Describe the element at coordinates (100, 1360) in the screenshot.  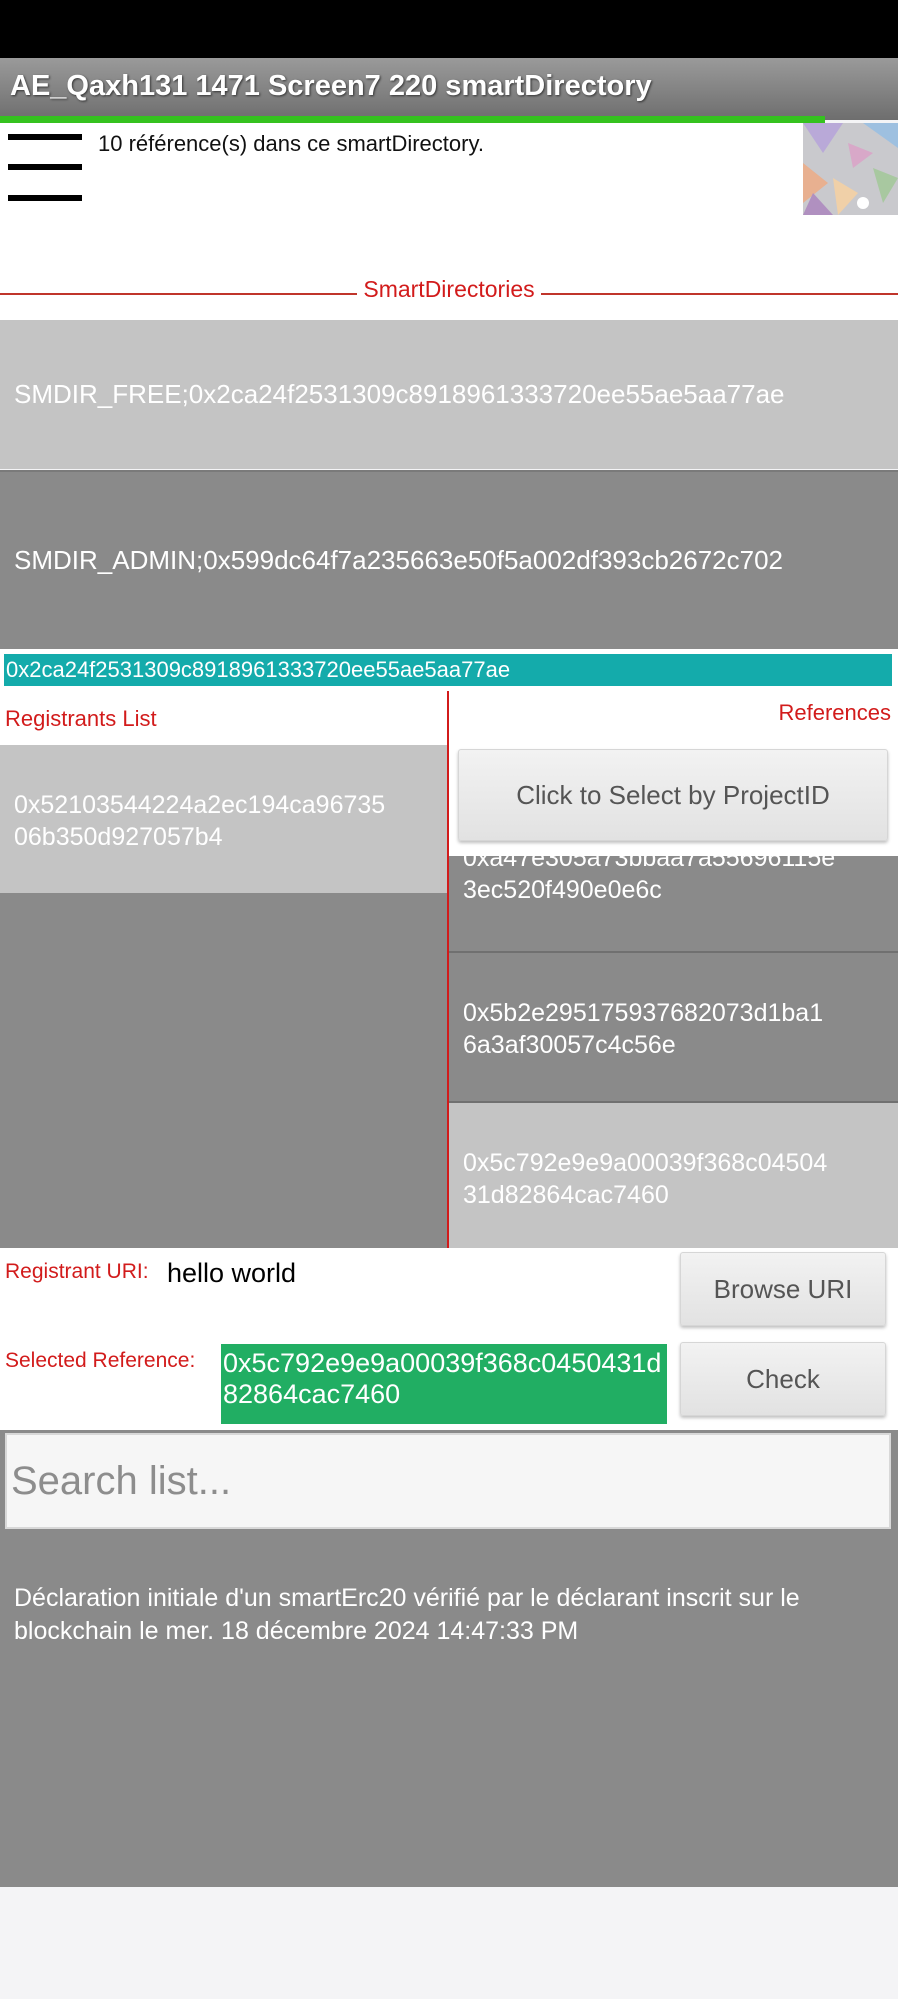
I see `selected-reference-label: Selected Reference:` at that location.